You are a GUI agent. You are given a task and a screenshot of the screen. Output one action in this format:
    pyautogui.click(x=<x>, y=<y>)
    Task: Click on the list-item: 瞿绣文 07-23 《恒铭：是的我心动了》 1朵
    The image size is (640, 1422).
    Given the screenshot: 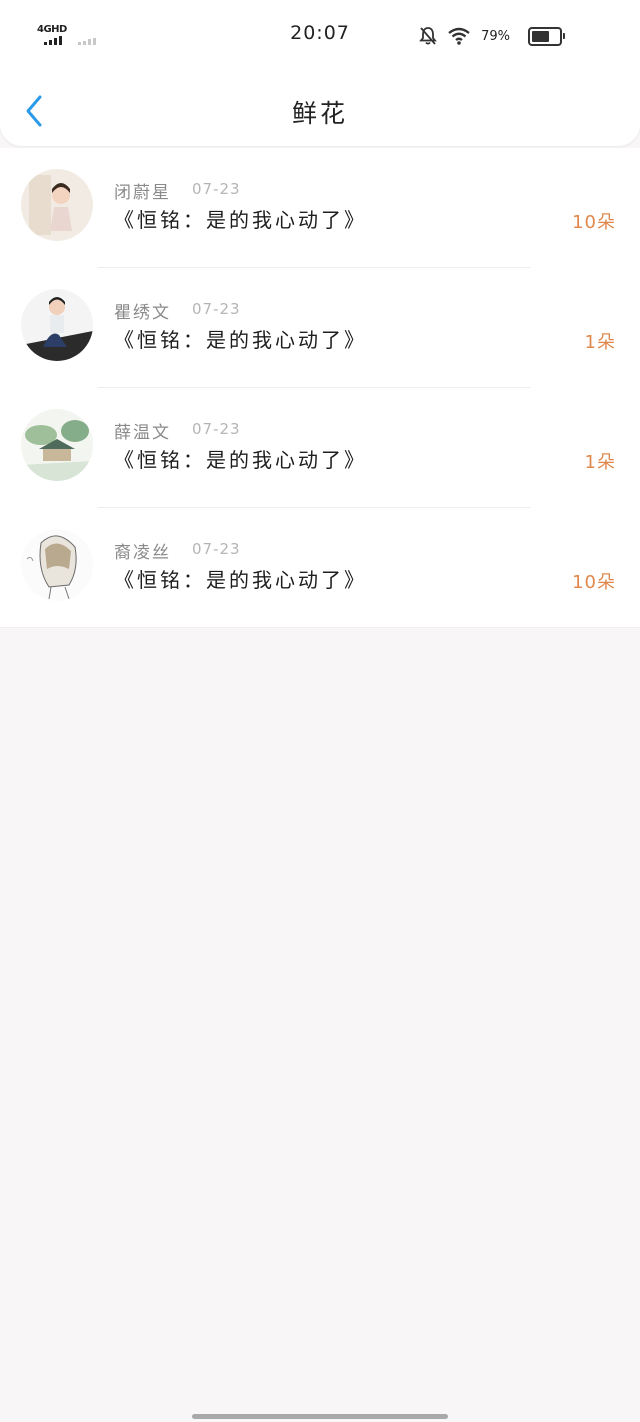 What is the action you would take?
    pyautogui.click(x=320, y=328)
    